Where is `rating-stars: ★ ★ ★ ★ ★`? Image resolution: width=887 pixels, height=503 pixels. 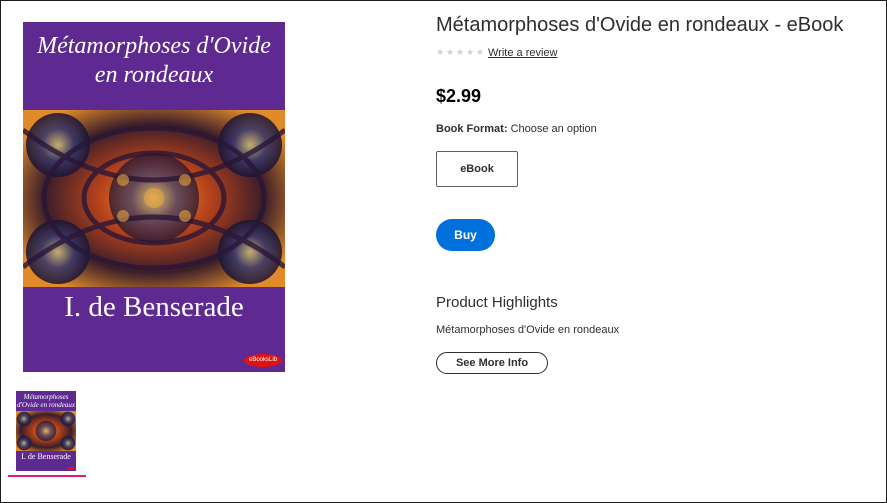 rating-stars: ★ ★ ★ ★ ★ is located at coordinates (460, 52).